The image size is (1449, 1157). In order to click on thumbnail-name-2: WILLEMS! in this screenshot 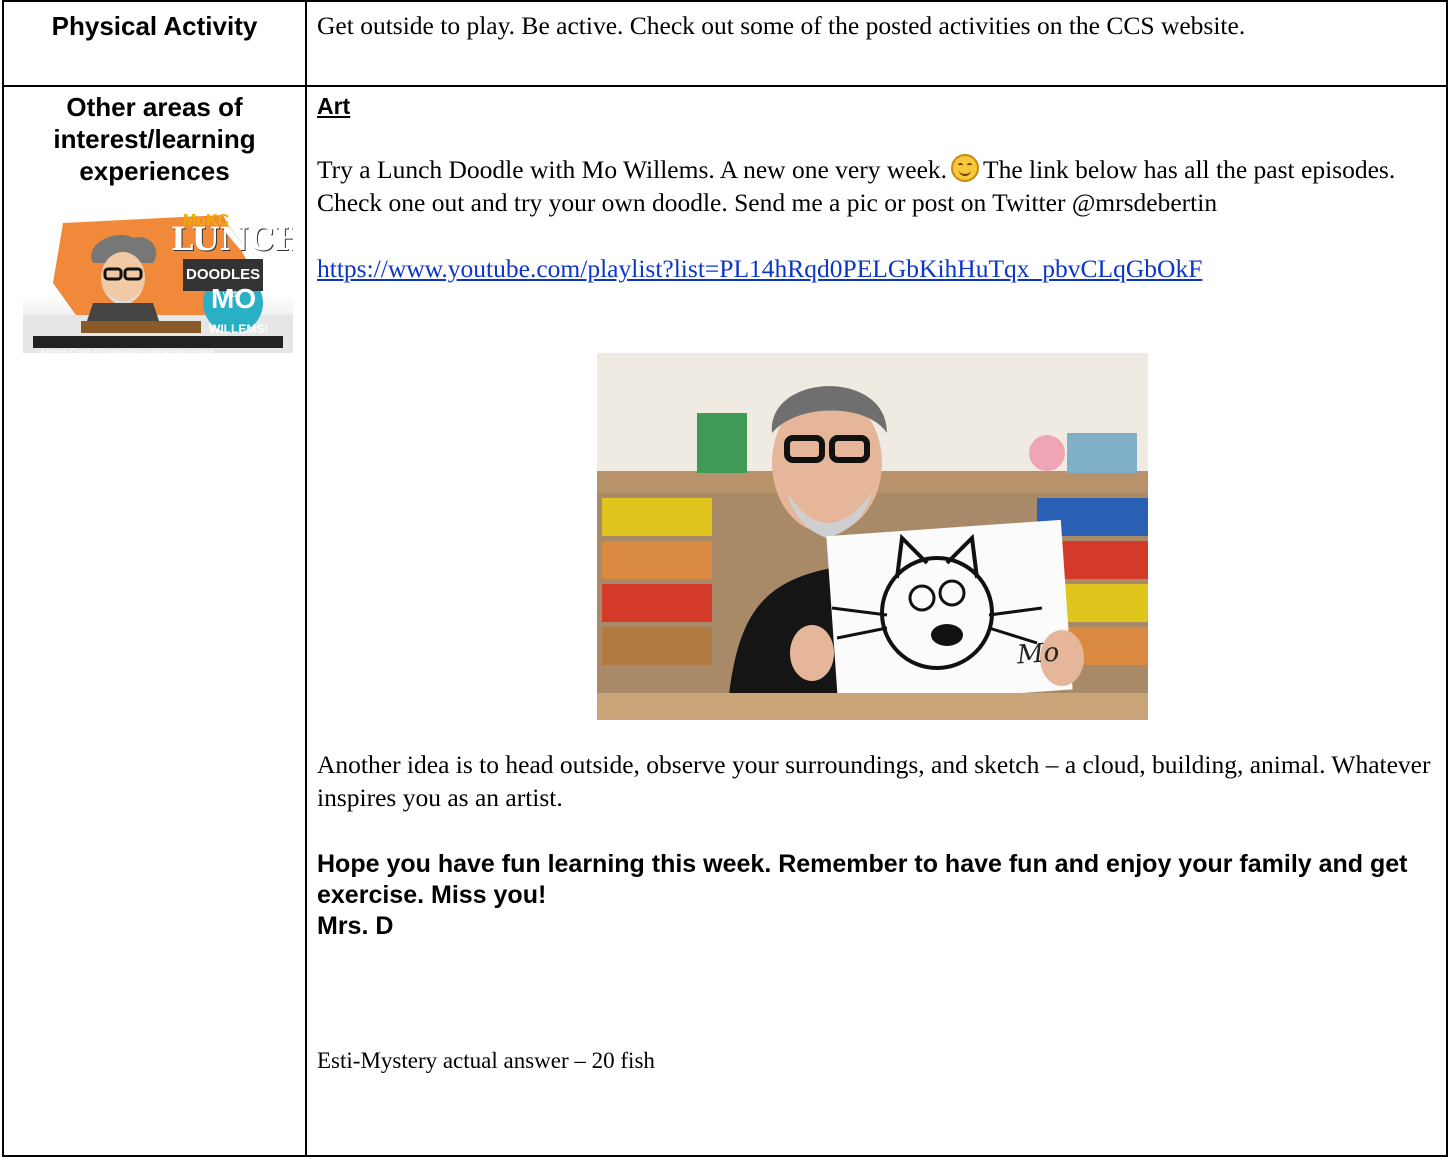, I will do `click(239, 329)`.